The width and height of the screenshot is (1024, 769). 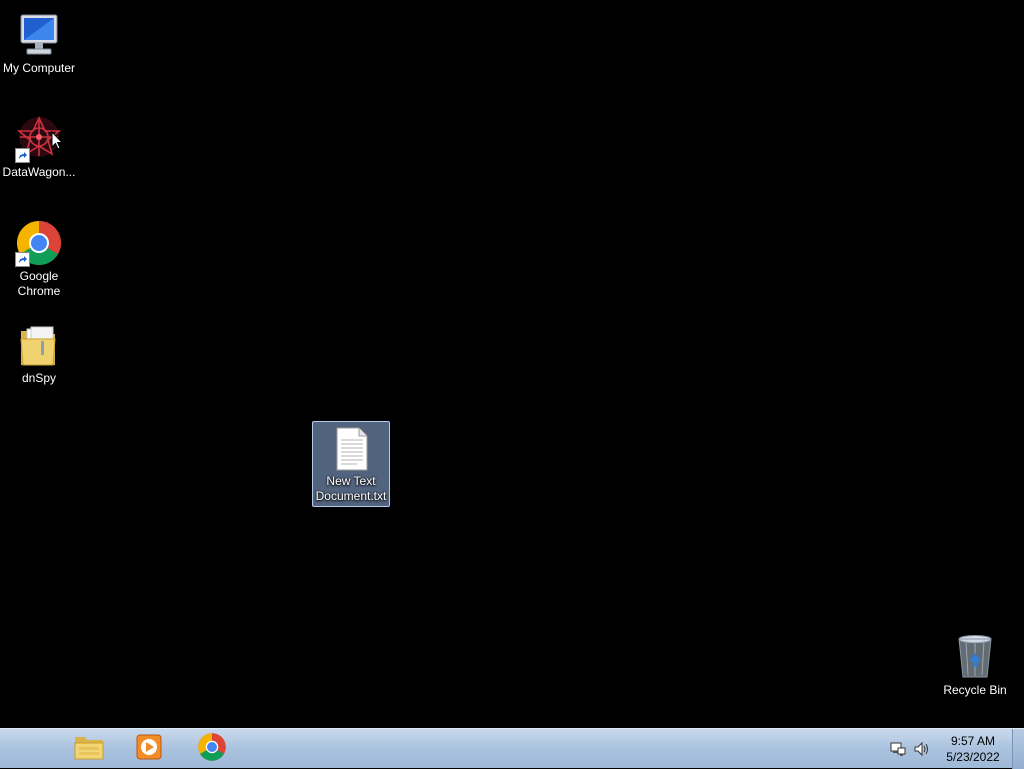 I want to click on desktop-icon-label: New Text Document.txt, so click(x=351, y=488).